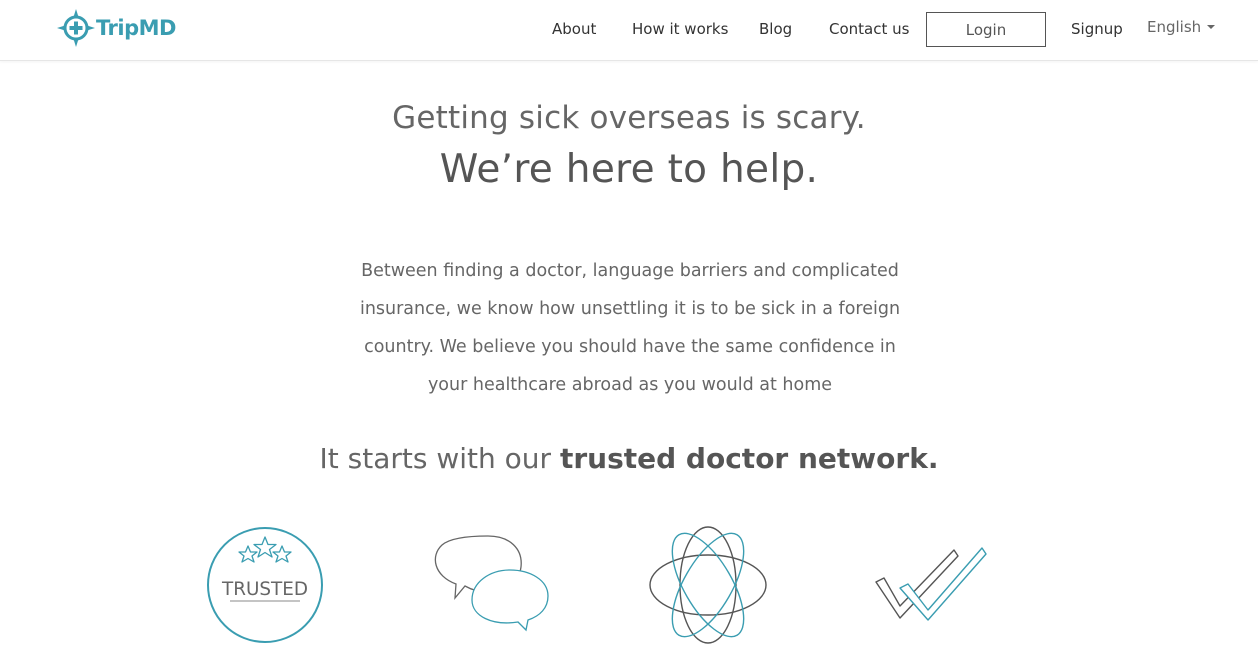  I want to click on caret-down-icon, so click(1211, 27).